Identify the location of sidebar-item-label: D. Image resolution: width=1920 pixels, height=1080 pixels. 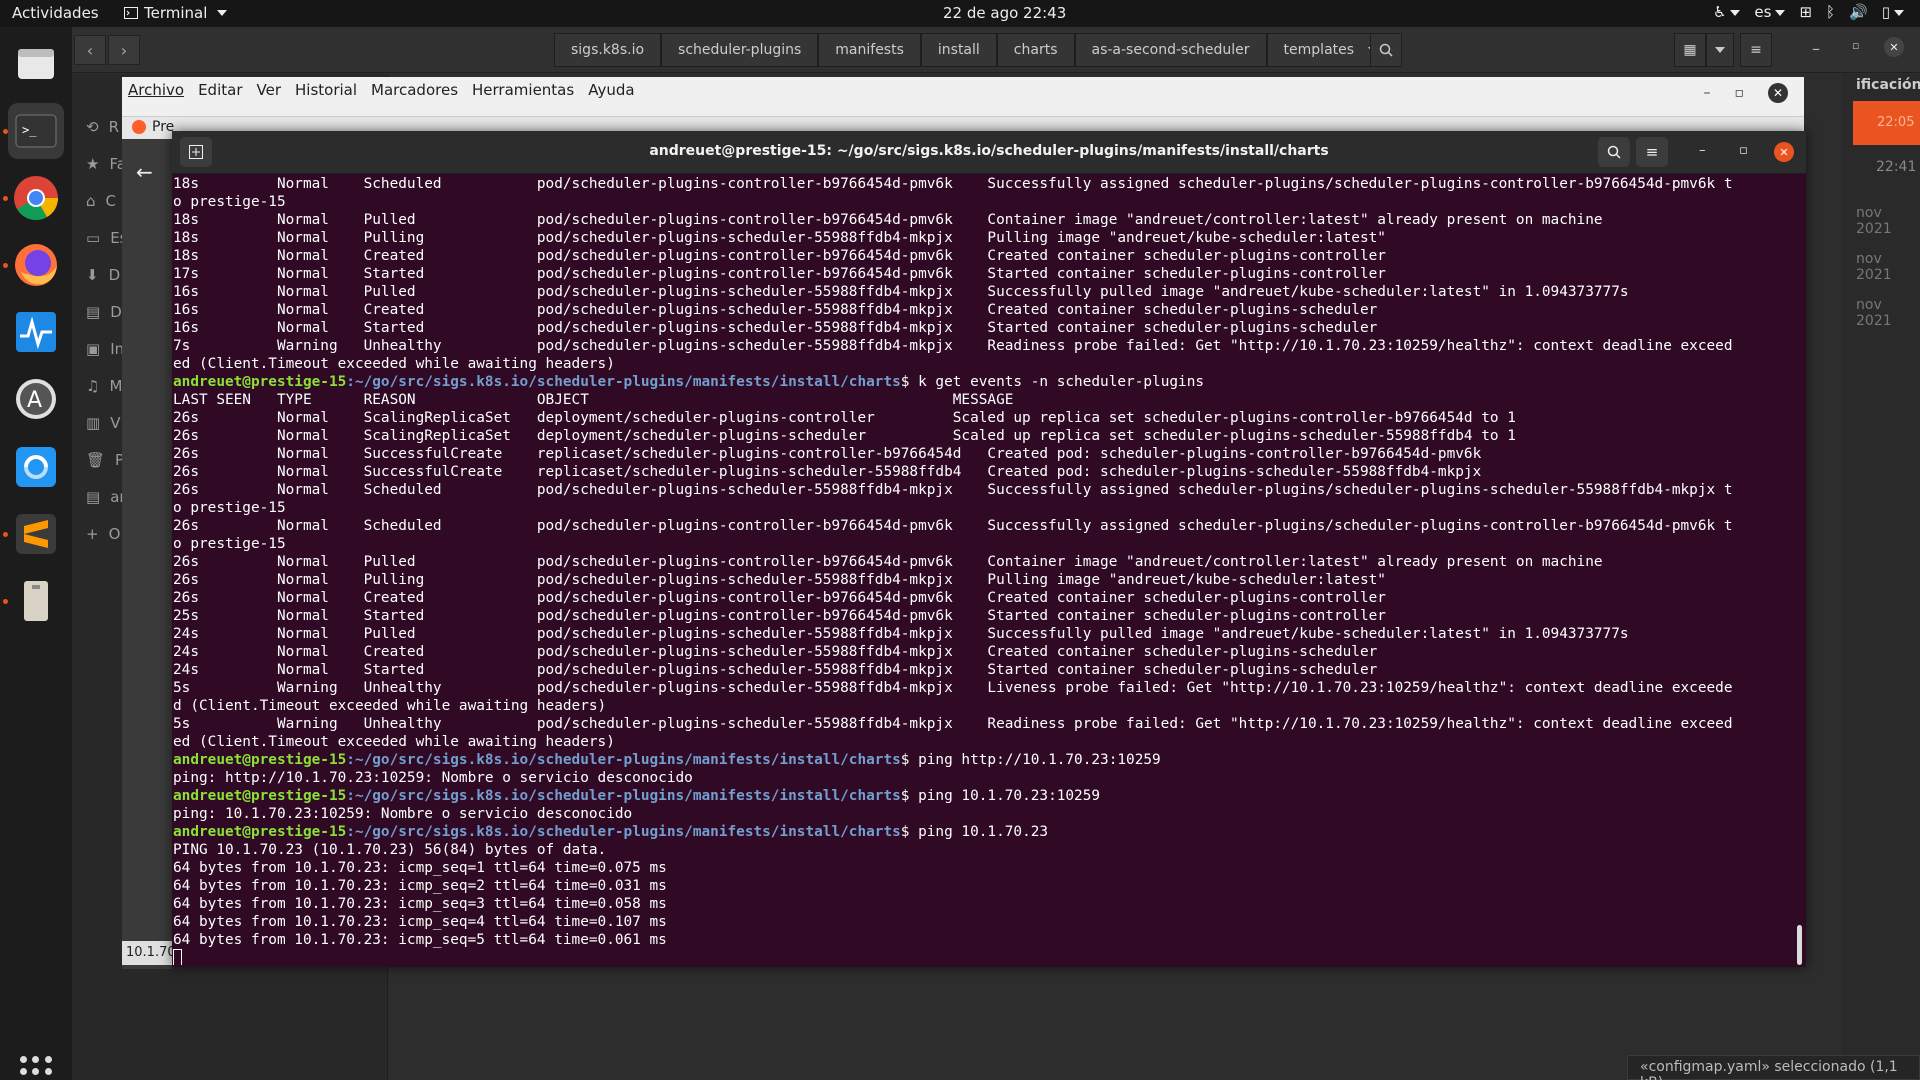
(114, 275).